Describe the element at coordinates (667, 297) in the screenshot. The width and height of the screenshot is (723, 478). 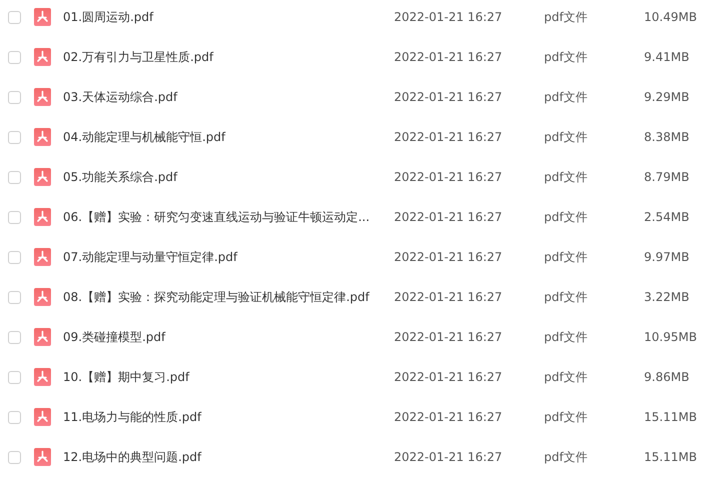
I see `file-size: 3.22MB` at that location.